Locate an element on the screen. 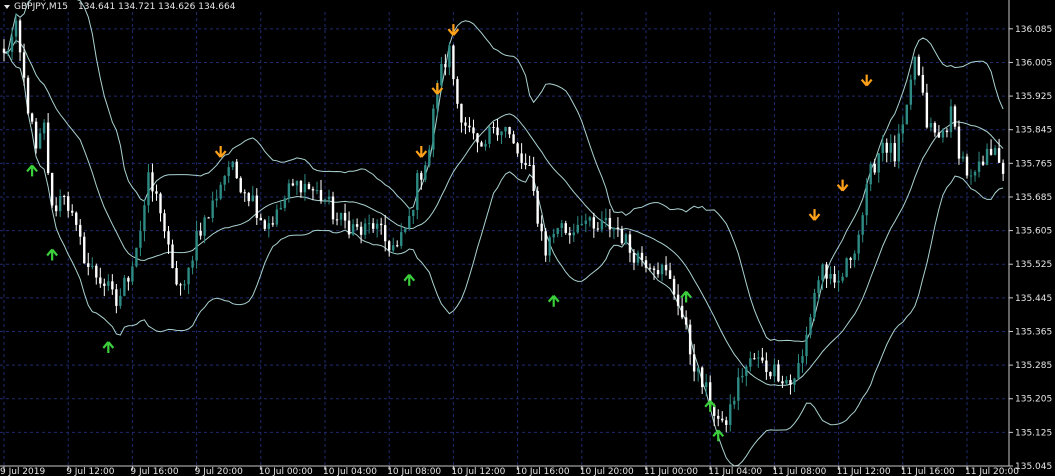 The height and width of the screenshot is (476, 1055). time-tick-label: 11 Jul 16:00 is located at coordinates (928, 471).